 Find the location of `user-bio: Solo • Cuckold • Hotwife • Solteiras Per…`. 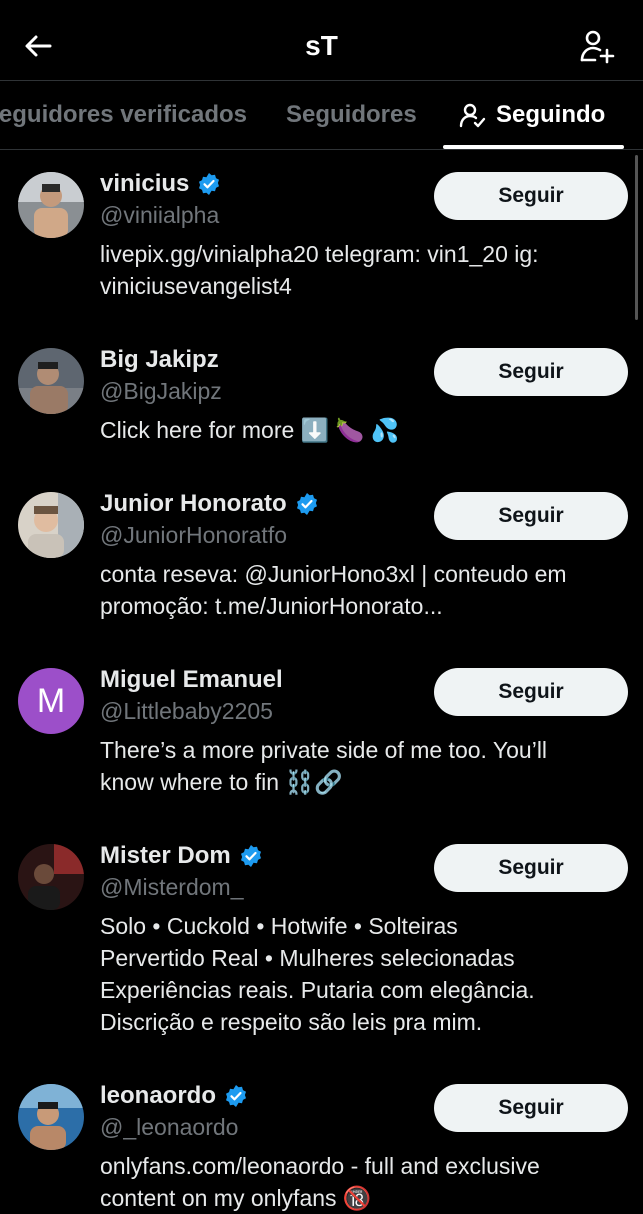

user-bio: Solo • Cuckold • Hotwife • Solteiras Per… is located at coordinates (317, 974).